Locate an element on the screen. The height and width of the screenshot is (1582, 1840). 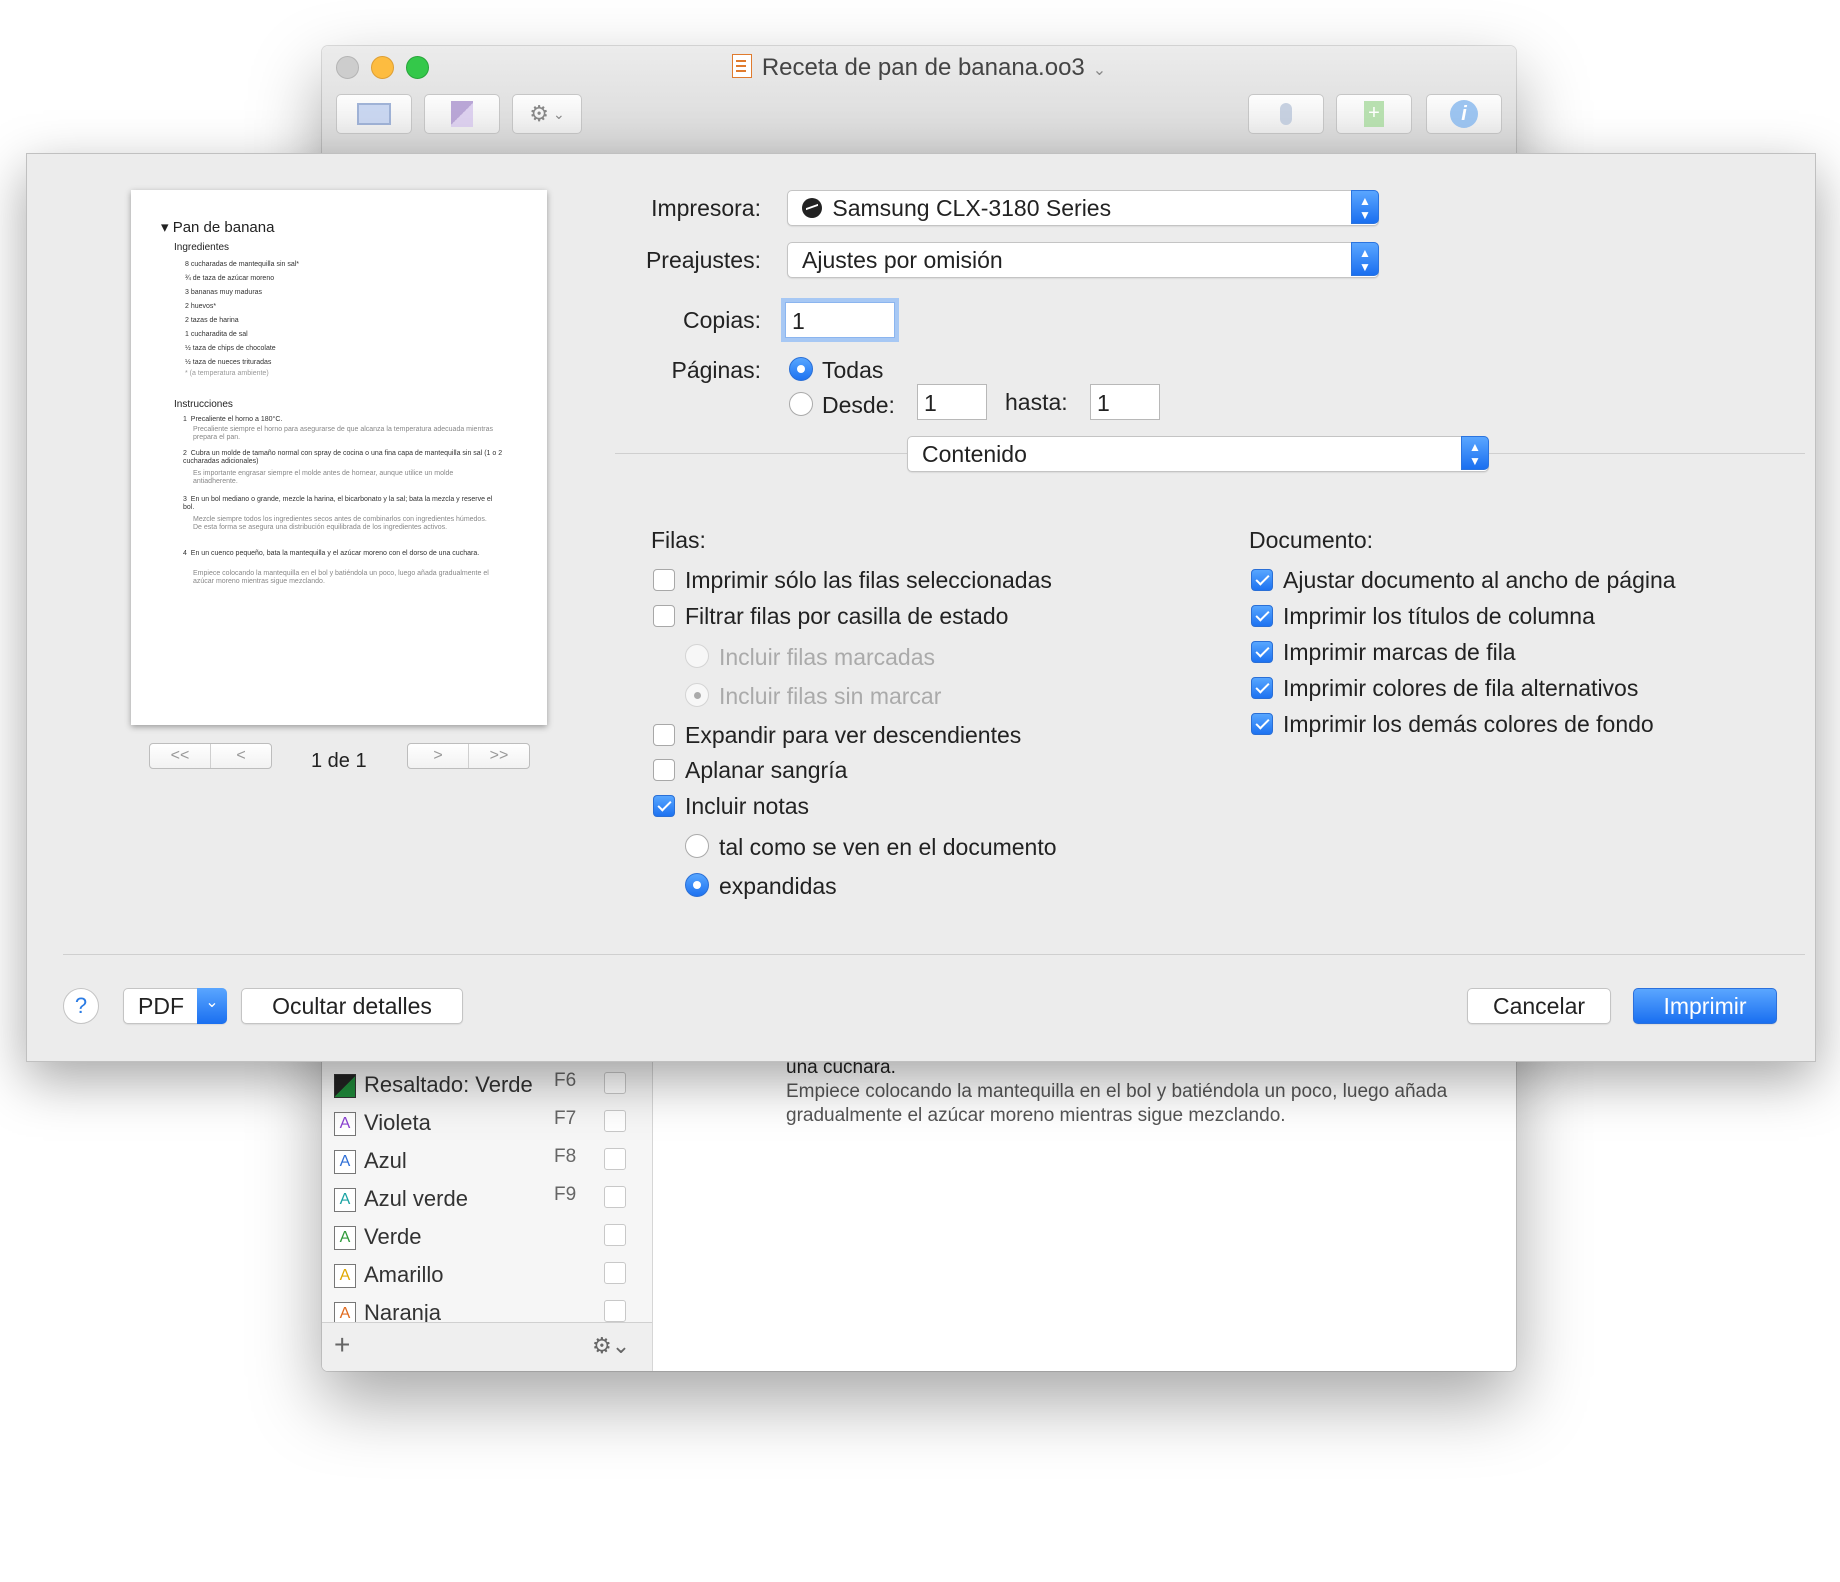
pages-from-label: Desde: is located at coordinates (858, 405).